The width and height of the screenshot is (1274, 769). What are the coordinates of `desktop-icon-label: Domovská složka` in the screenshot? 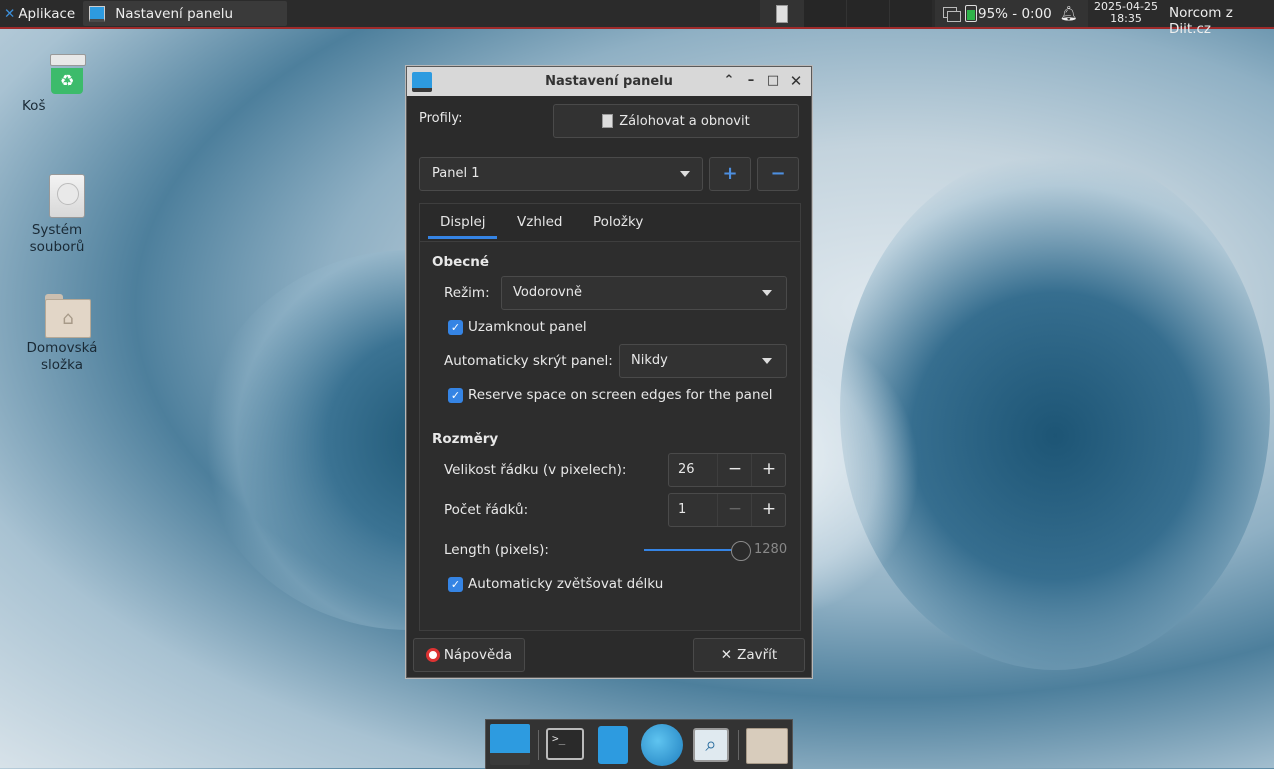 It's located at (62, 356).